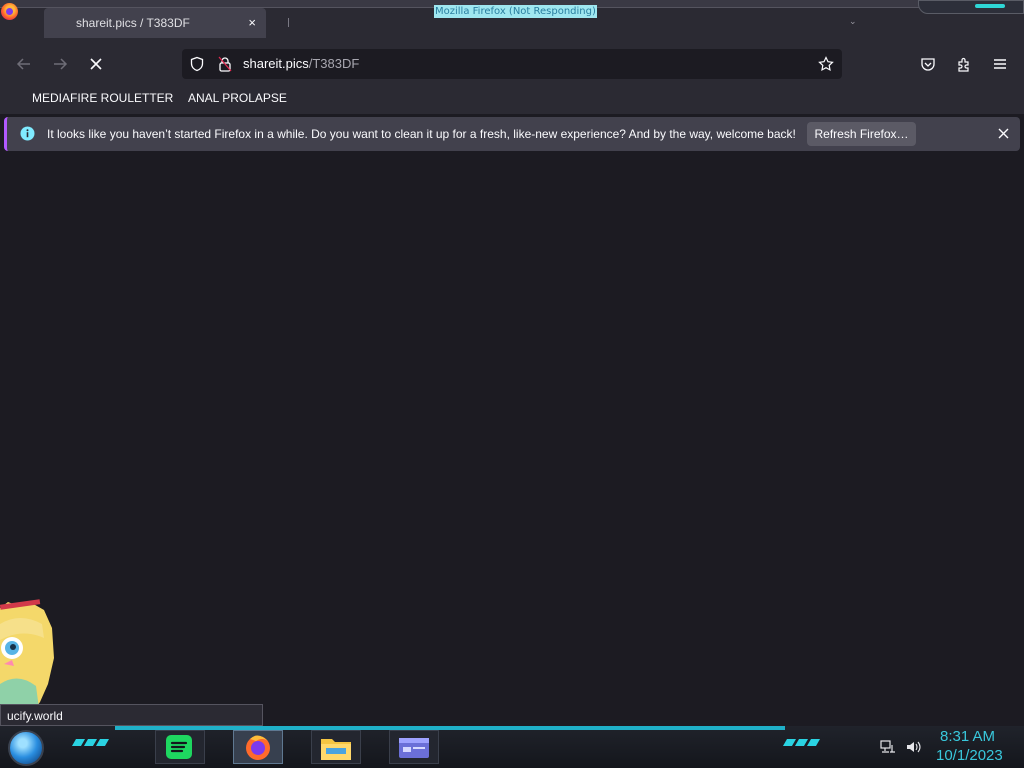  What do you see at coordinates (1003, 133) in the screenshot?
I see `close-icon` at bounding box center [1003, 133].